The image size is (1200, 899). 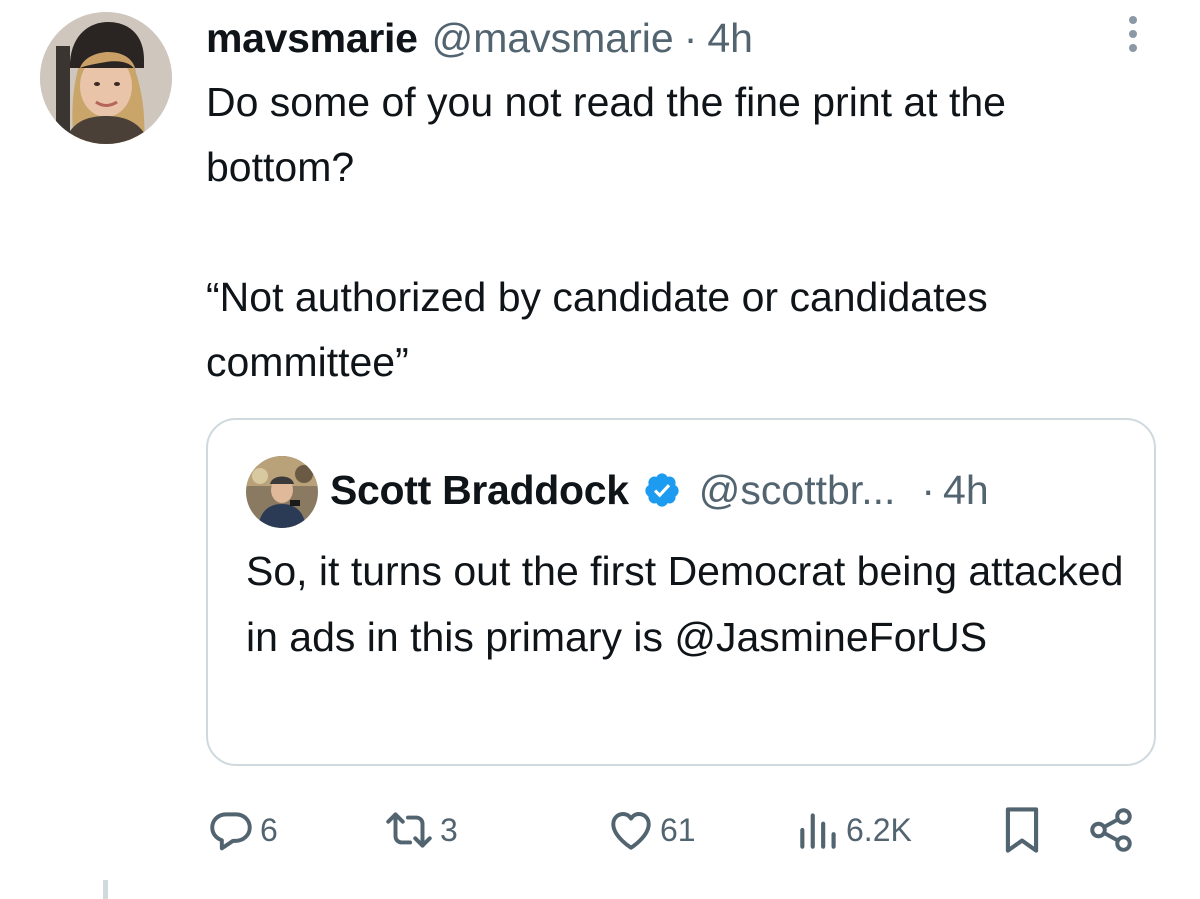 What do you see at coordinates (818, 831) in the screenshot?
I see `views-icon` at bounding box center [818, 831].